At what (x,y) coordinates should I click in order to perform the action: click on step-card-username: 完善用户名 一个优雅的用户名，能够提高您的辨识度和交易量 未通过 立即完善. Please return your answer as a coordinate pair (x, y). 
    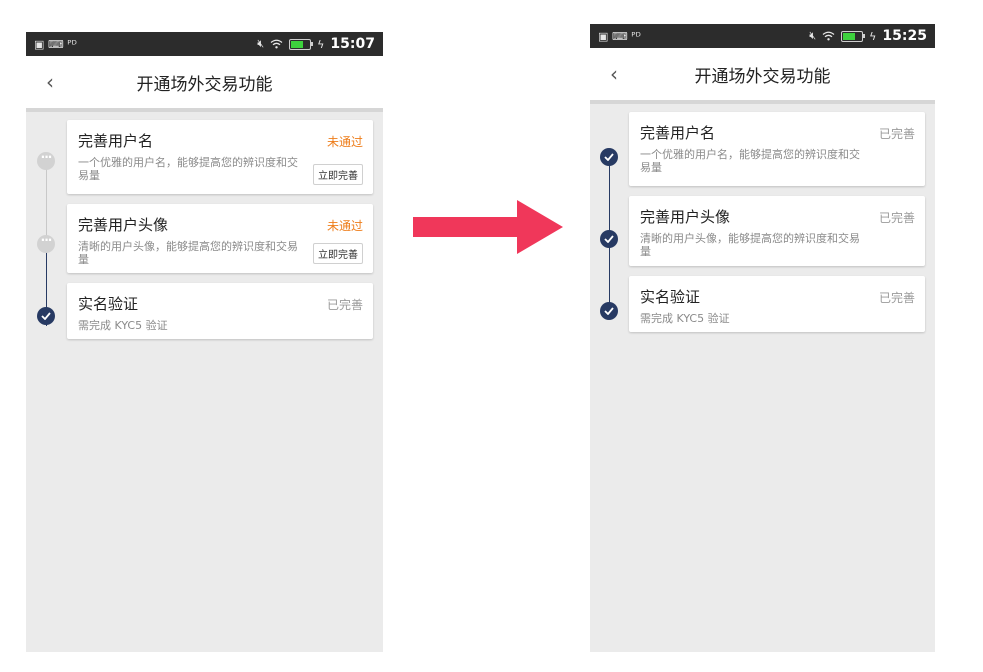
    Looking at the image, I should click on (220, 157).